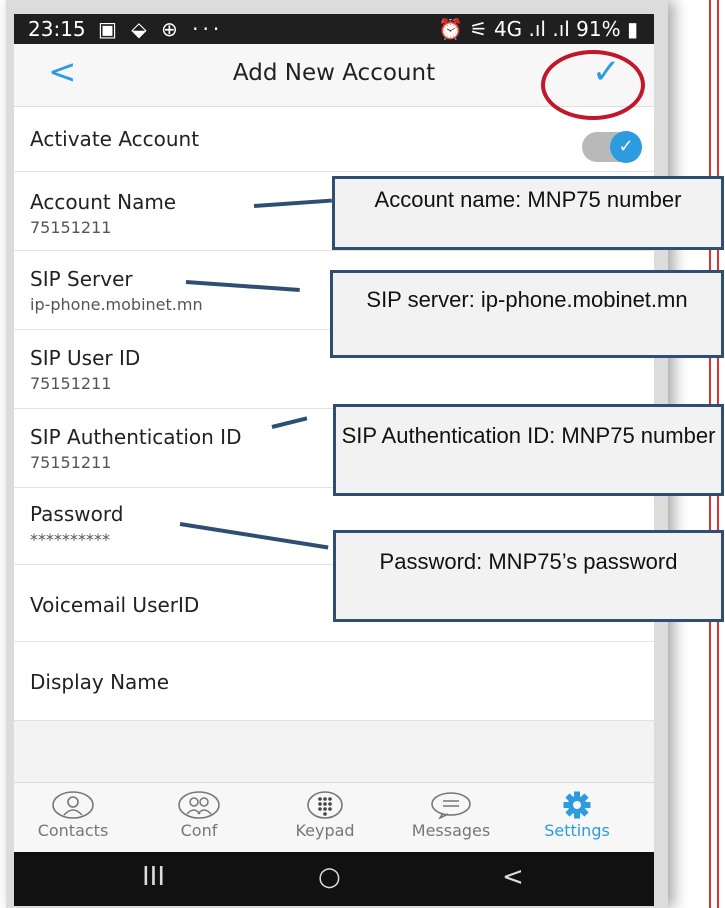 The height and width of the screenshot is (908, 725). I want to click on messages-icon, so click(451, 805).